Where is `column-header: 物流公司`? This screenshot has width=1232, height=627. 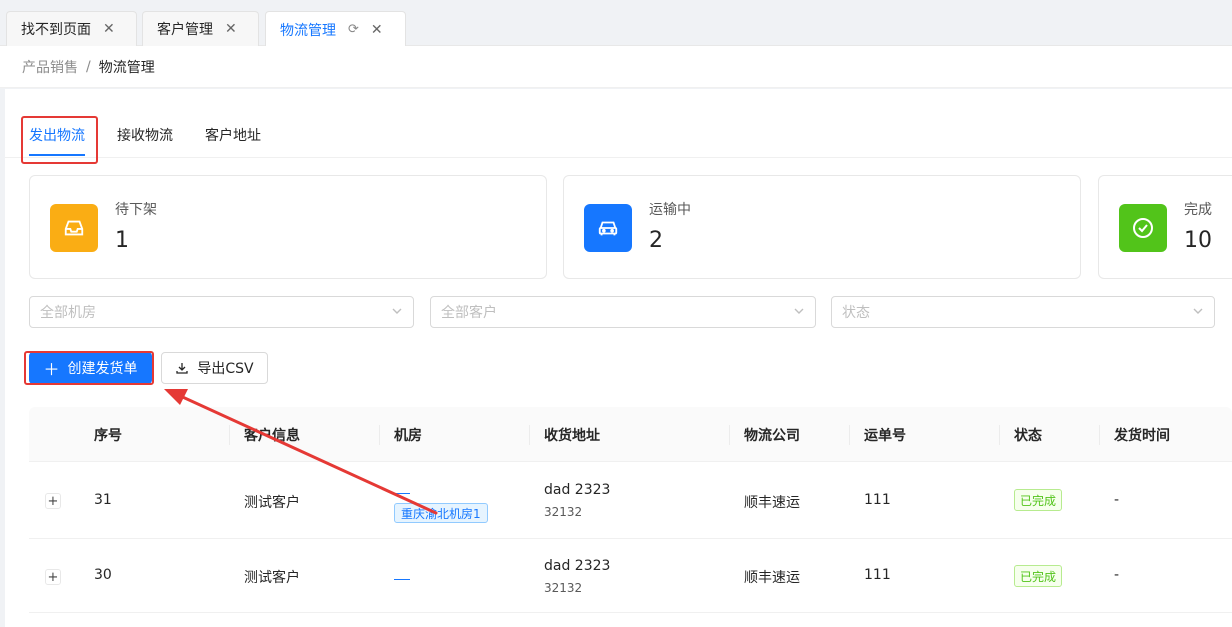
column-header: 物流公司 is located at coordinates (772, 436).